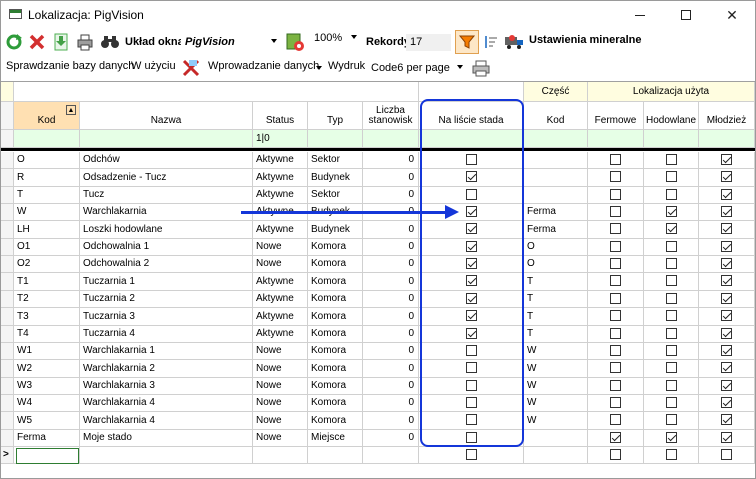 This screenshot has width=756, height=479. I want to click on filter-cell-na, so click(471, 139).